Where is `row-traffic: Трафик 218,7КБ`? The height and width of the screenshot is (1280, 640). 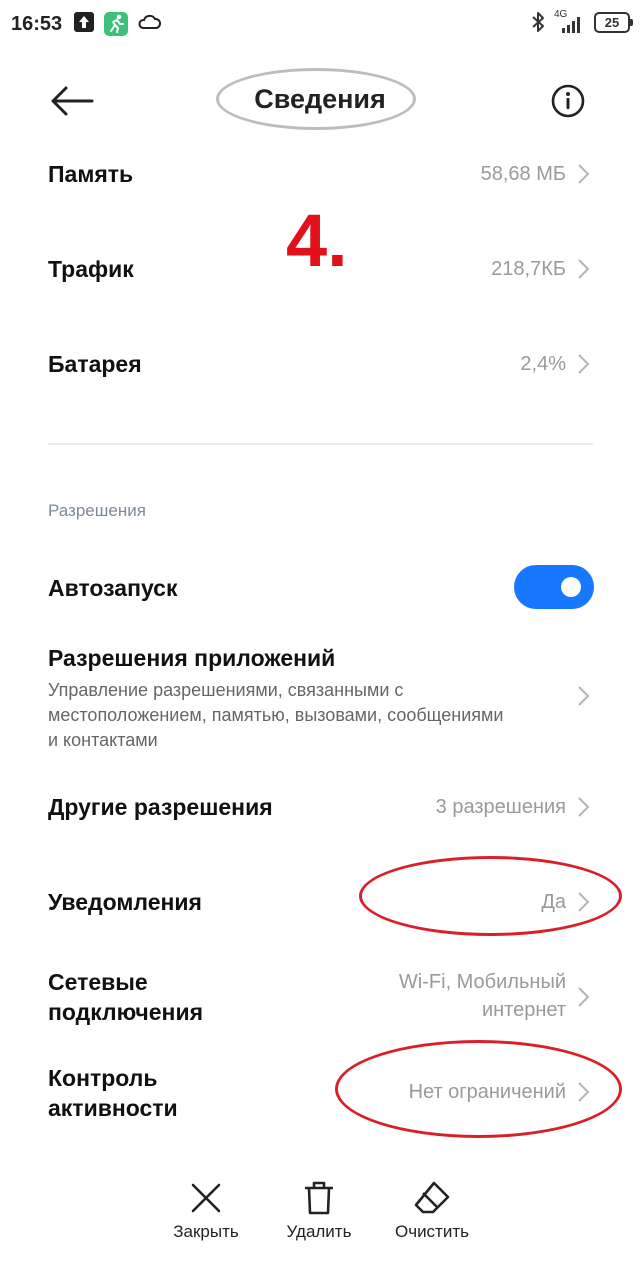 row-traffic: Трафик 218,7КБ is located at coordinates (320, 270).